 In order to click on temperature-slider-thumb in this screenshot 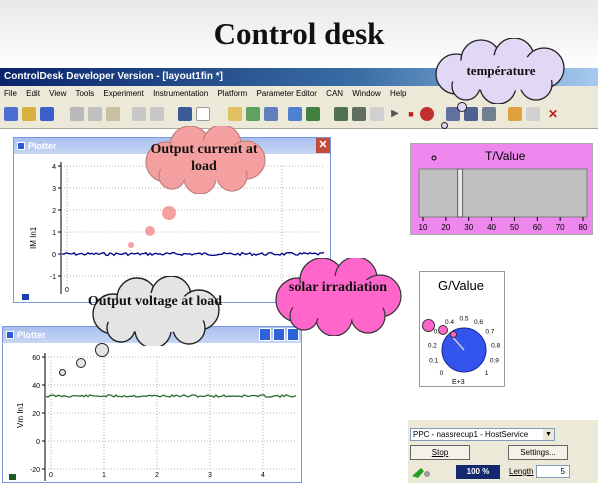, I will do `click(460, 193)`.